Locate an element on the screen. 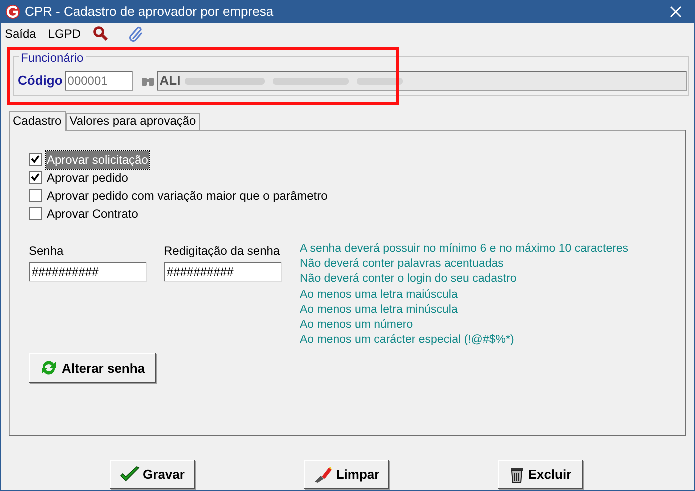  name-value: ALI is located at coordinates (170, 81).